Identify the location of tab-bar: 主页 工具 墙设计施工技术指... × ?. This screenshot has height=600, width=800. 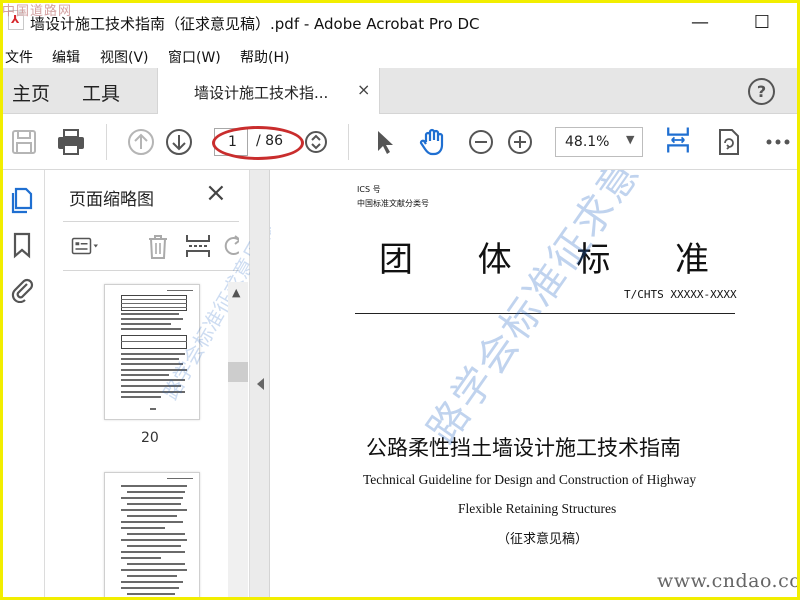
(400, 91).